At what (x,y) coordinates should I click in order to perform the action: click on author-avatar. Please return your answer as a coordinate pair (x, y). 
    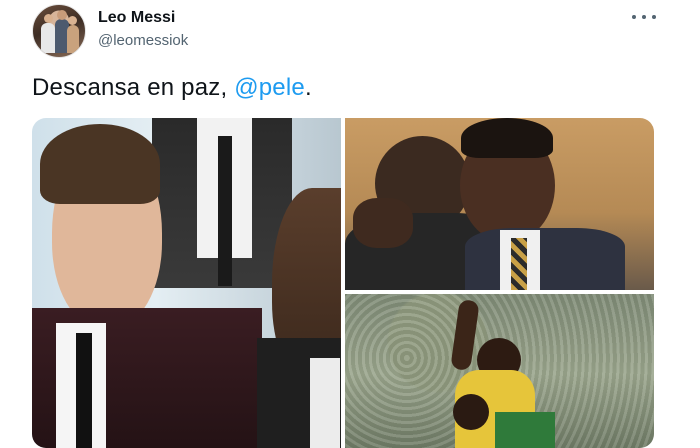
    Looking at the image, I should click on (59, 31).